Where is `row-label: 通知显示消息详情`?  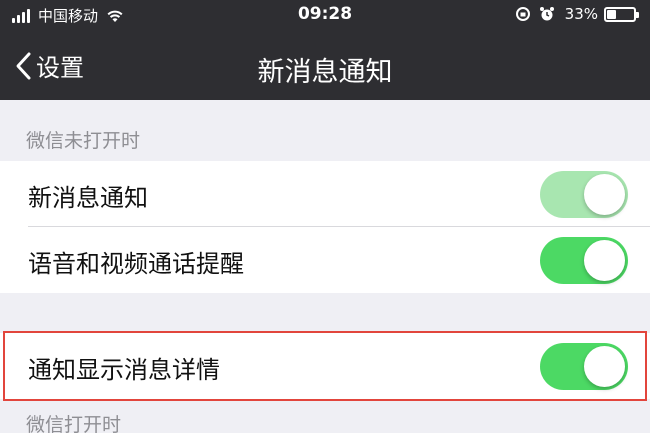 row-label: 通知显示消息详情 is located at coordinates (124, 370).